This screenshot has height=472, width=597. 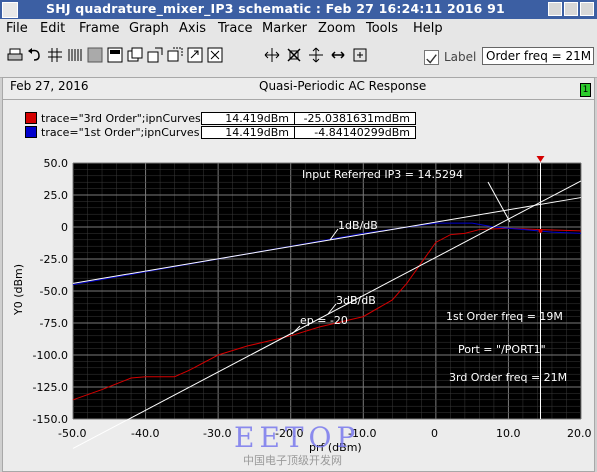 What do you see at coordinates (75, 55) in the screenshot?
I see `strip-icon` at bounding box center [75, 55].